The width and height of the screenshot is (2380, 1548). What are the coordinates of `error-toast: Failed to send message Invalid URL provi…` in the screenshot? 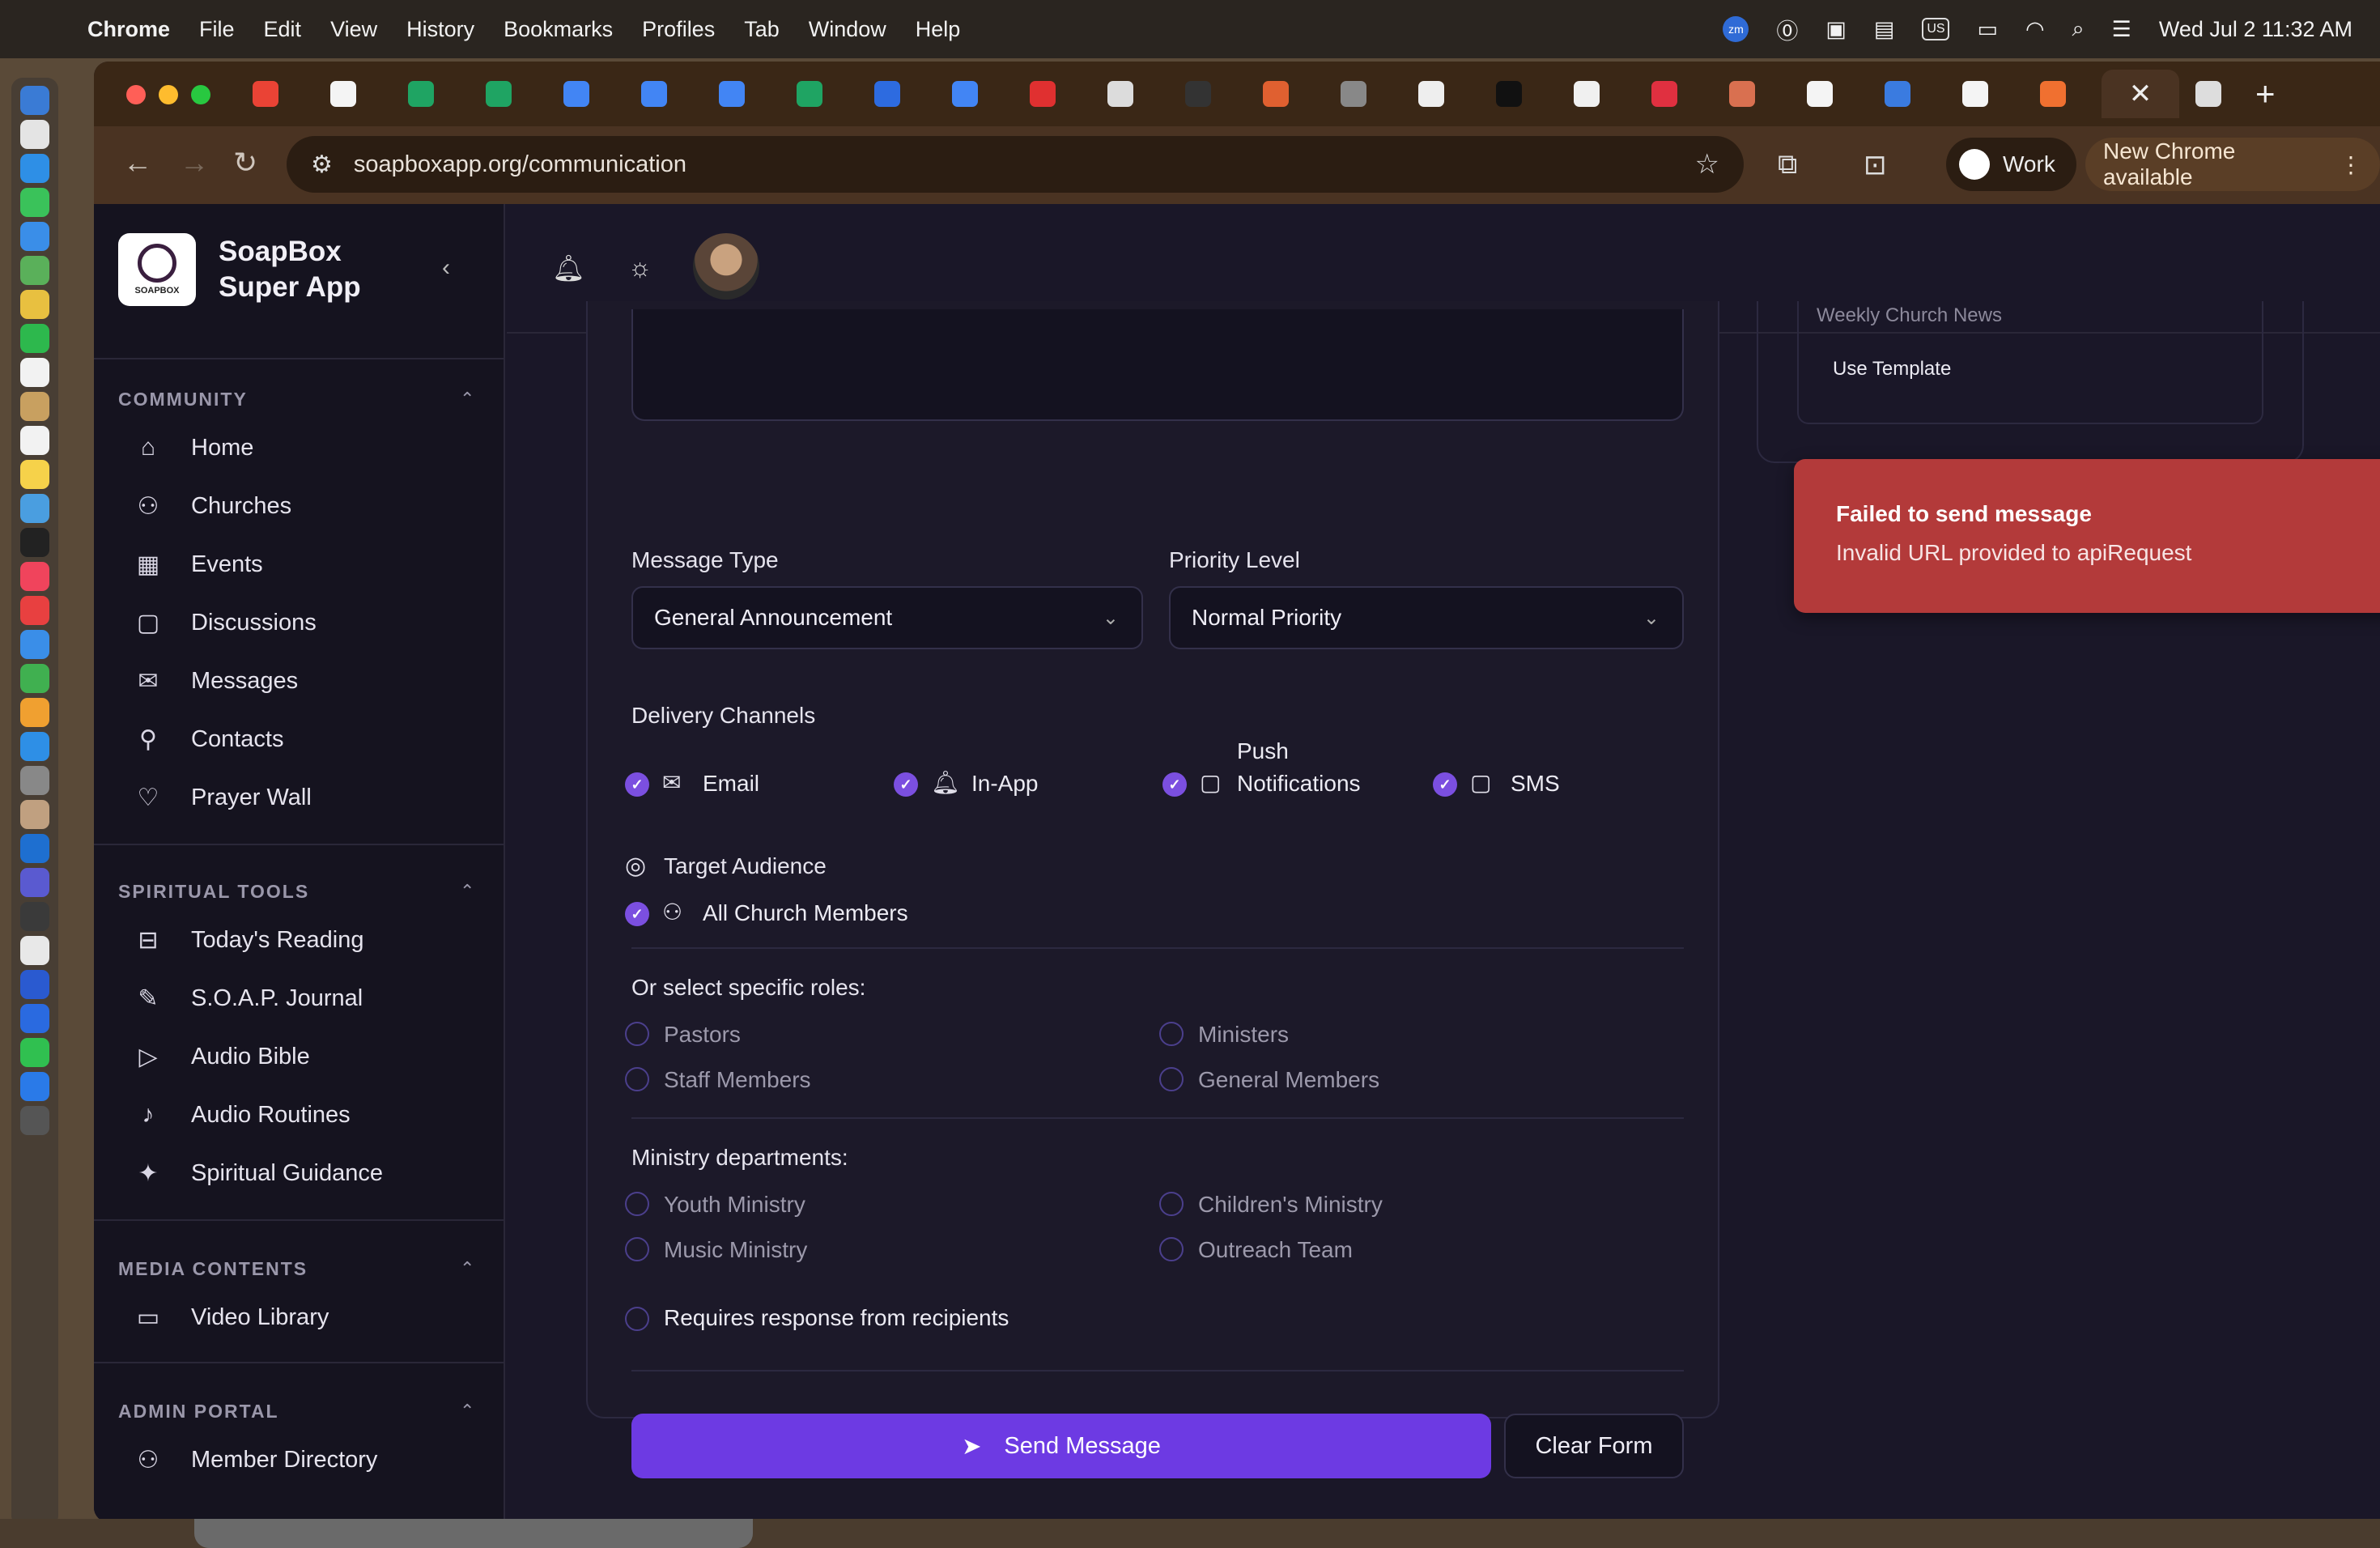 It's located at (2087, 536).